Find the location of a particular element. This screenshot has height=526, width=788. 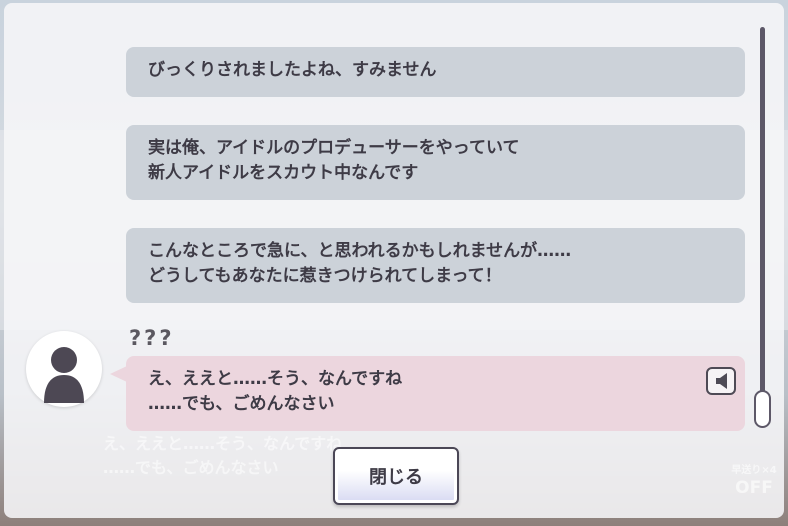

backlog-message: 実は俺、アイドルのプロデューサーをやっていて 新人アイドルをスカウト中なんです is located at coordinates (435, 162).